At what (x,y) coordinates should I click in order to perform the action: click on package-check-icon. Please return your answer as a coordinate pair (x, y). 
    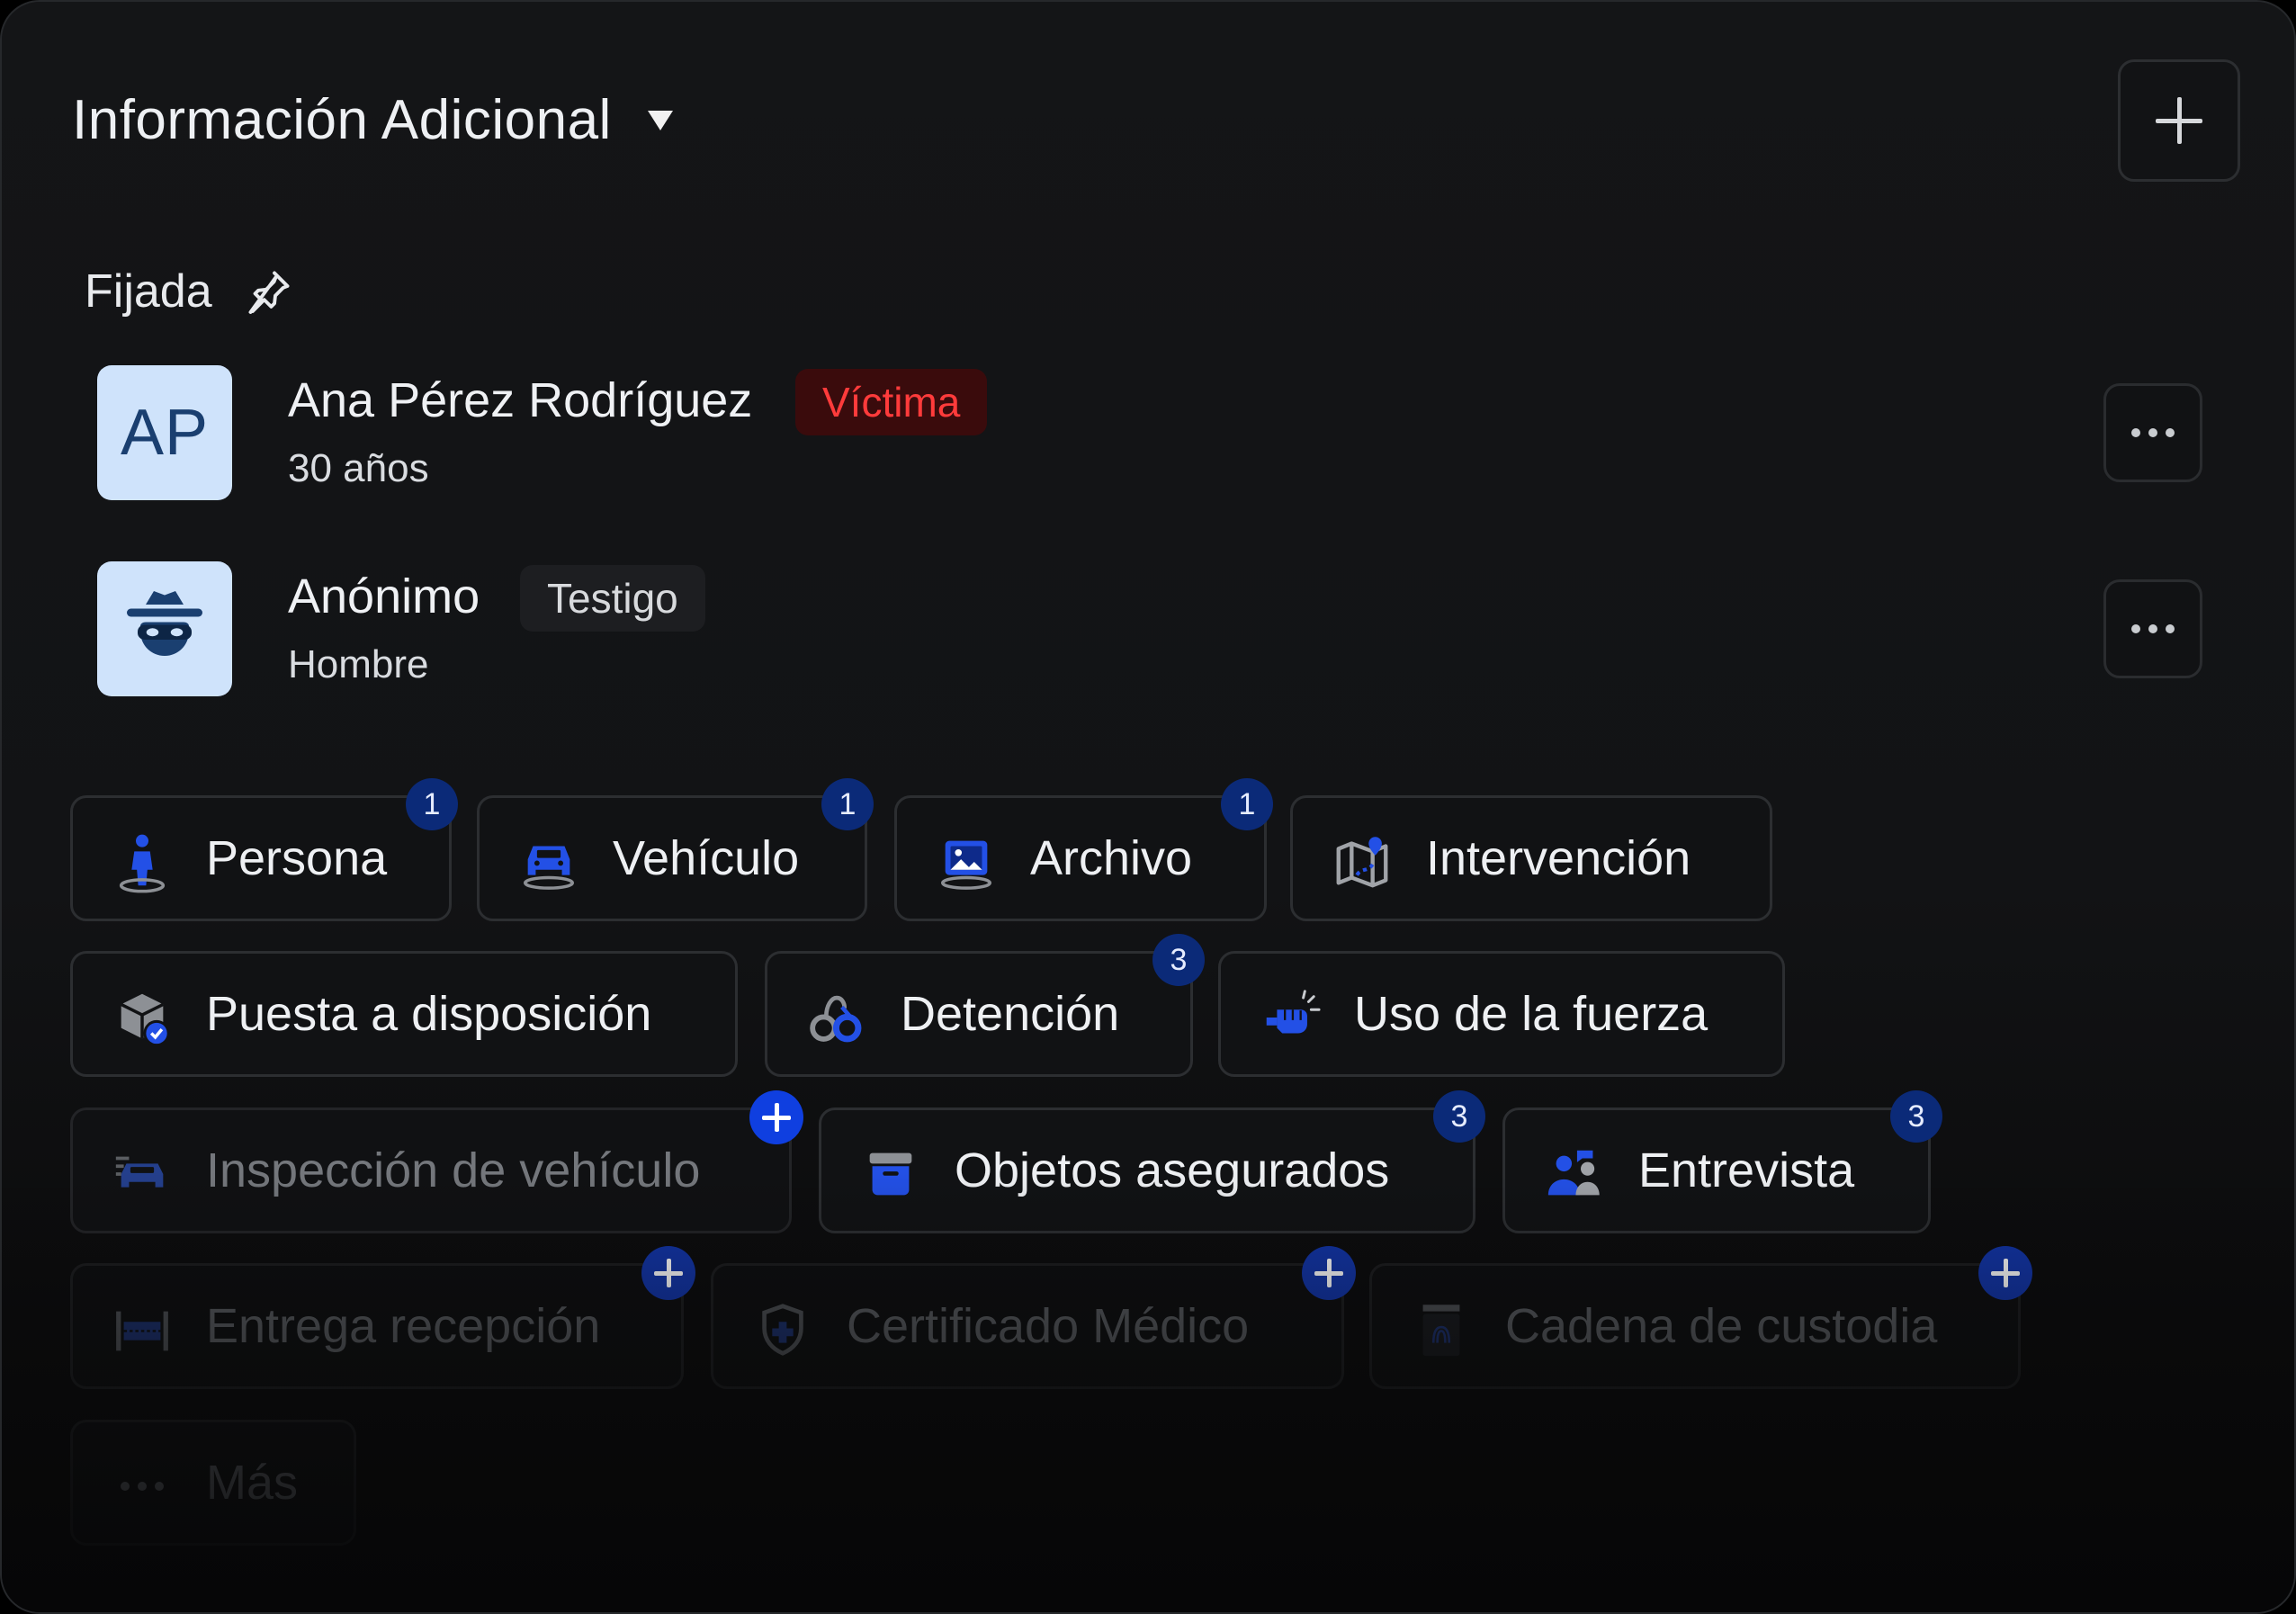
    Looking at the image, I should click on (145, 1020).